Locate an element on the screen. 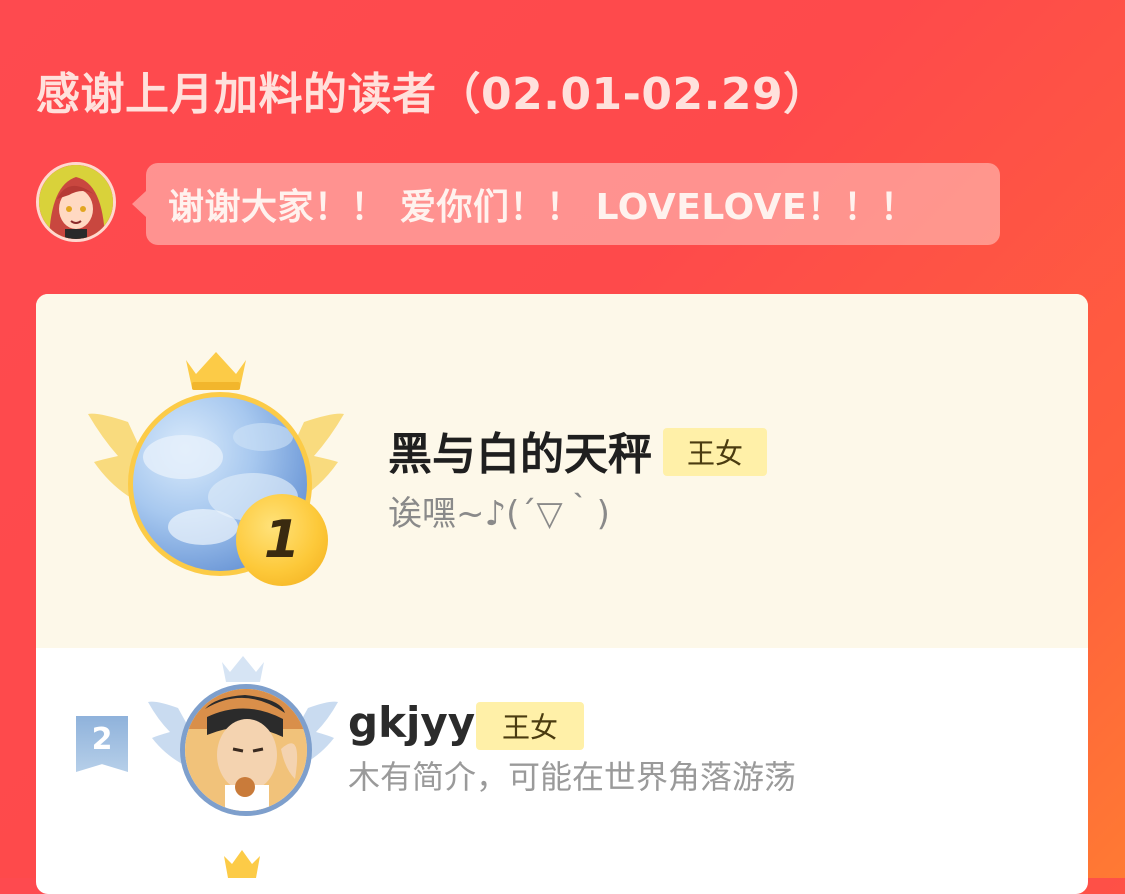  rank1-bio: 诶嘿~♪(´▽｀) is located at coordinates (499, 514).